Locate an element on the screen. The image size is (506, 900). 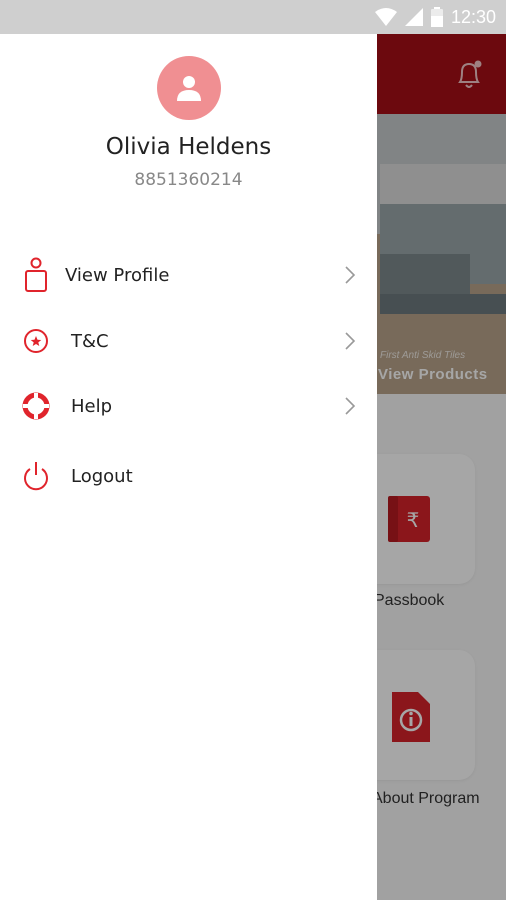
wifi-icon is located at coordinates (385, 17).